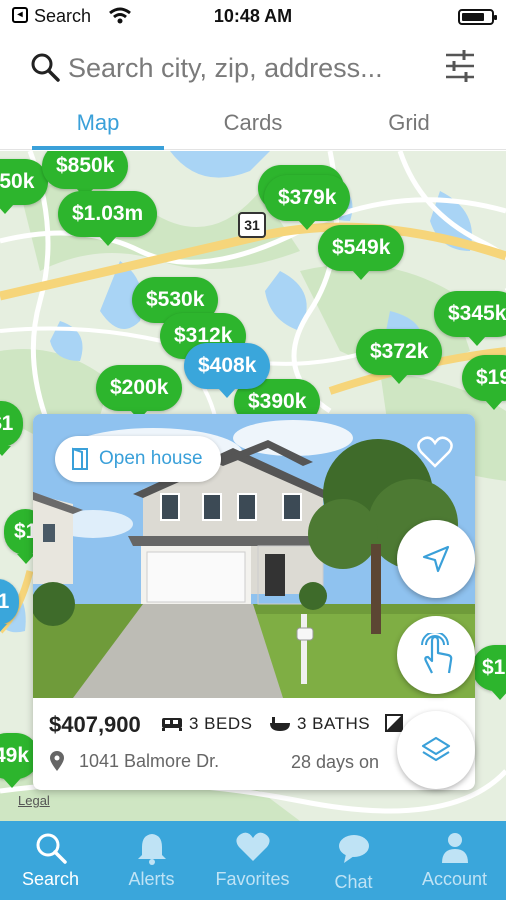 This screenshot has width=506, height=900. Describe the element at coordinates (477, 17) in the screenshot. I see `battery-icon` at that location.